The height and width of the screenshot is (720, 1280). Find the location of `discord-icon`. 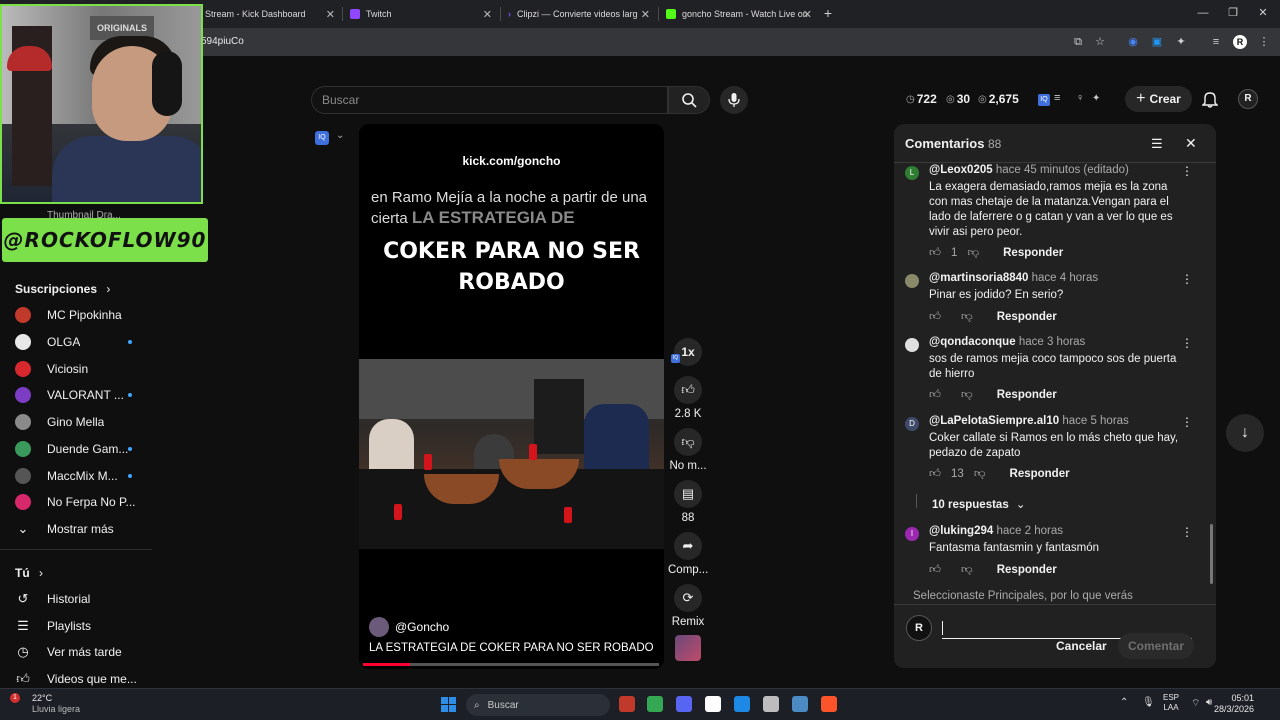

discord-icon is located at coordinates (684, 704).